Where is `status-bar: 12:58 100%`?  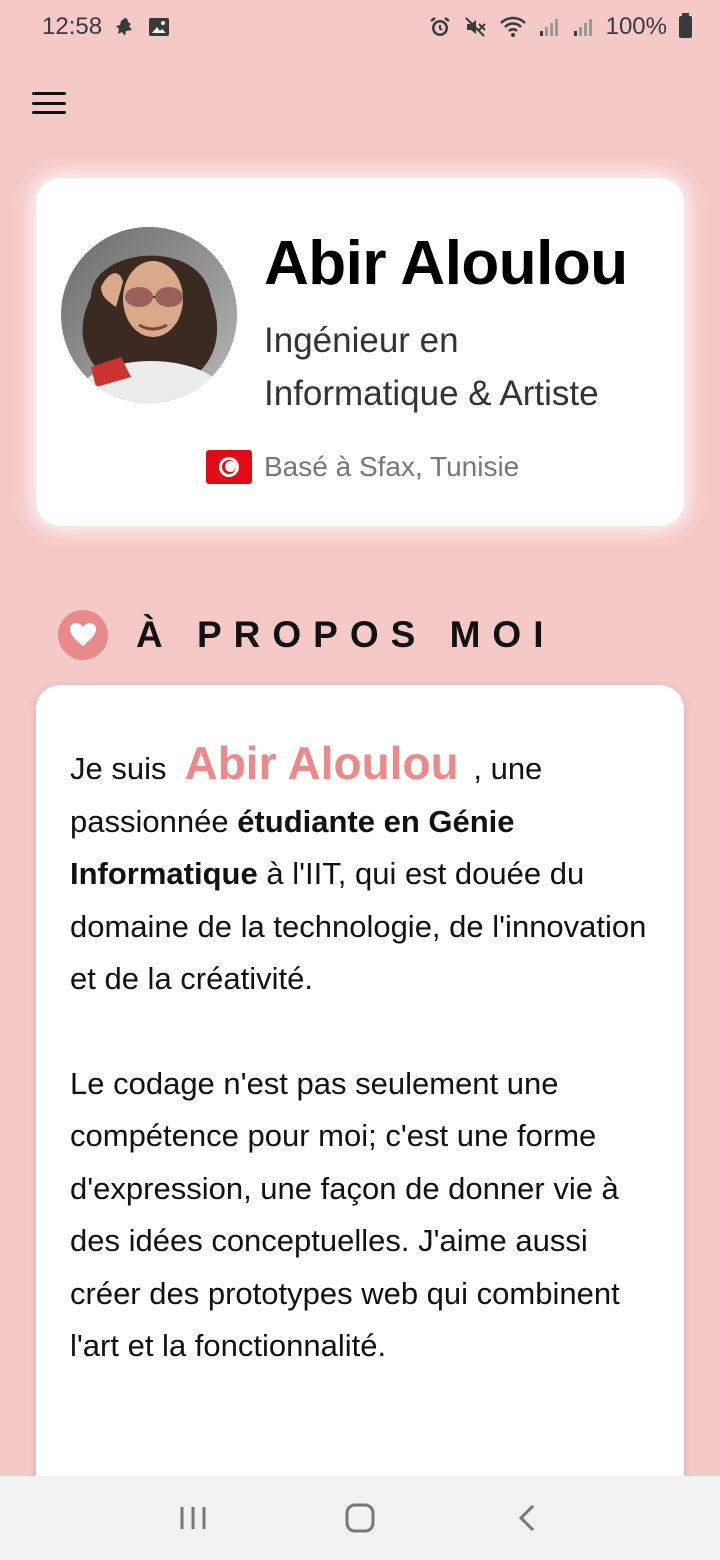
status-bar: 12:58 100% is located at coordinates (360, 27).